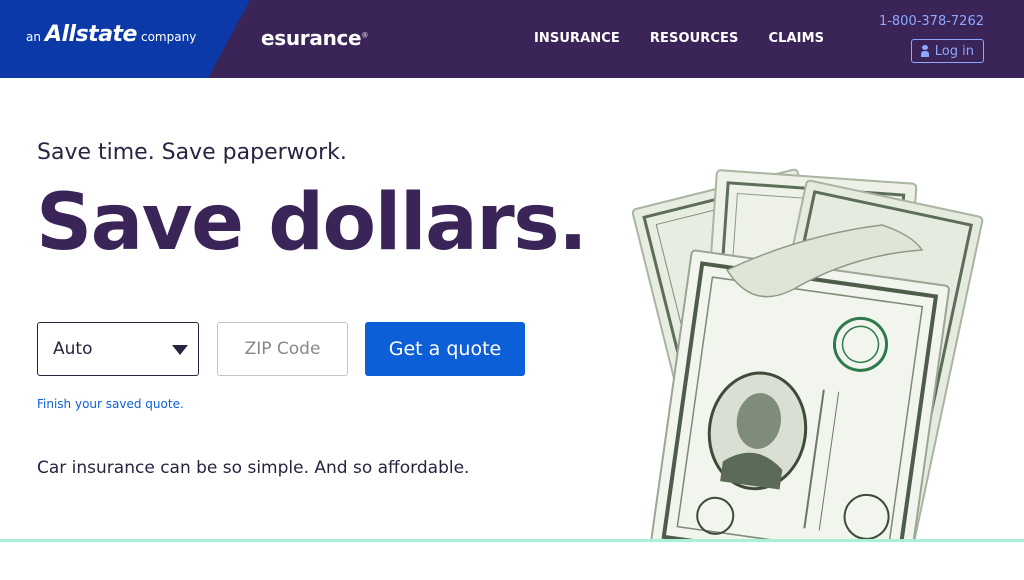 The width and height of the screenshot is (1024, 580). I want to click on caret-down-icon, so click(180, 350).